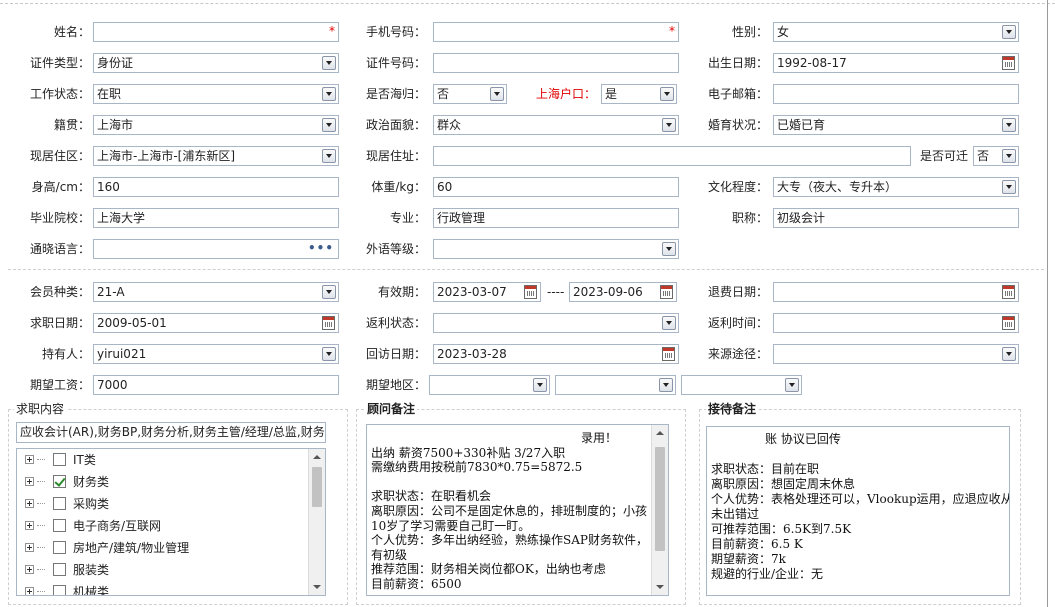 The image size is (1055, 607). I want to click on gender-select: 女, so click(896, 32).